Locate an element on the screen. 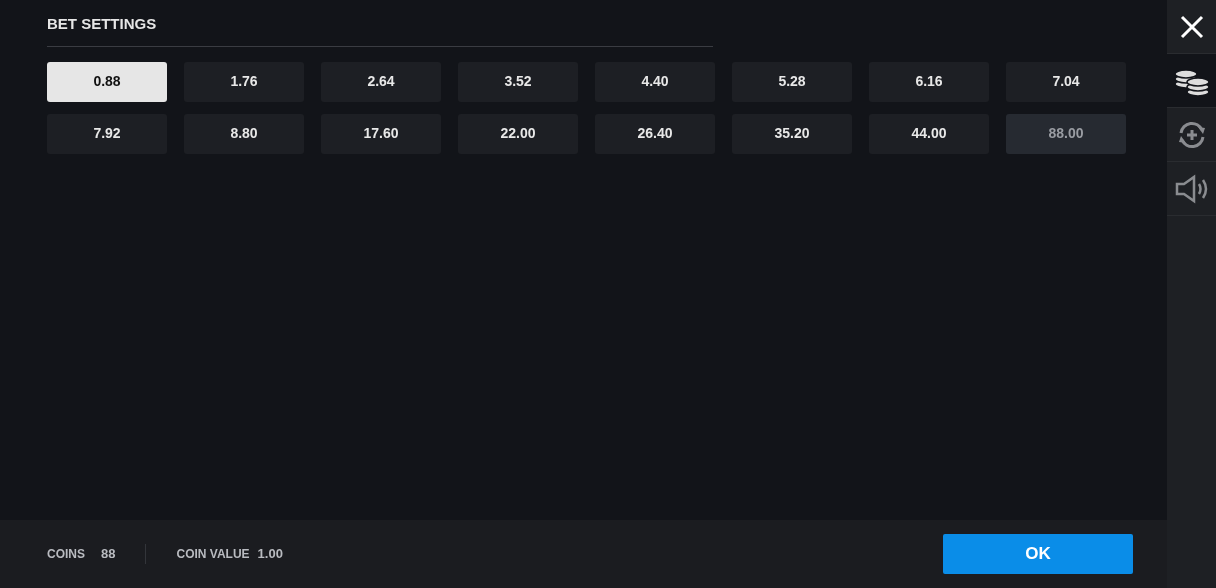 This screenshot has height=588, width=1216. bet-option: 35.20 is located at coordinates (792, 133).